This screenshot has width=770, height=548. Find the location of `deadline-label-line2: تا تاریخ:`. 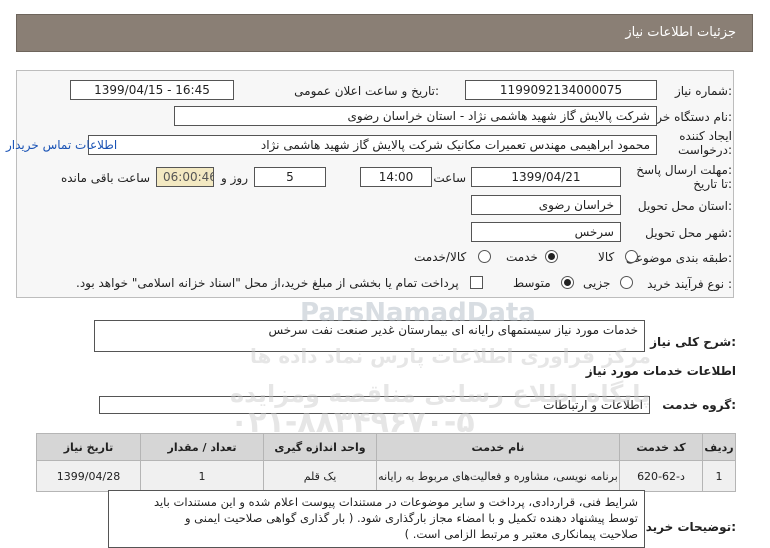

deadline-label-line2: تا تاریخ: is located at coordinates (712, 184).